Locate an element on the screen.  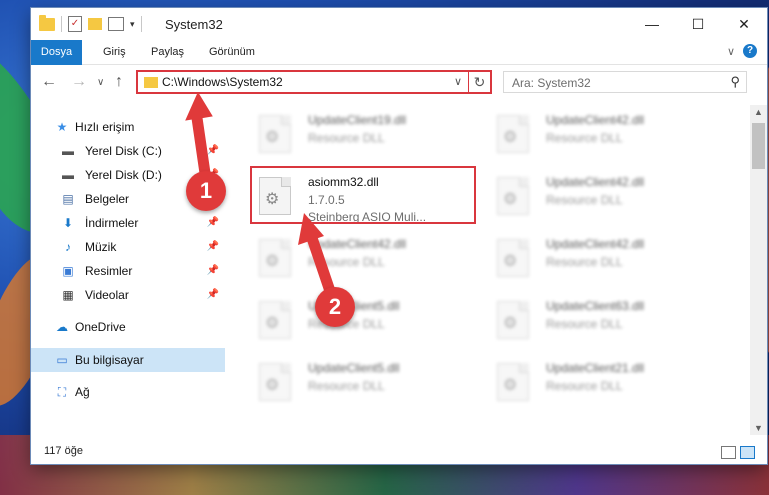
step-badge-2: 2 is located at coordinates (335, 307).